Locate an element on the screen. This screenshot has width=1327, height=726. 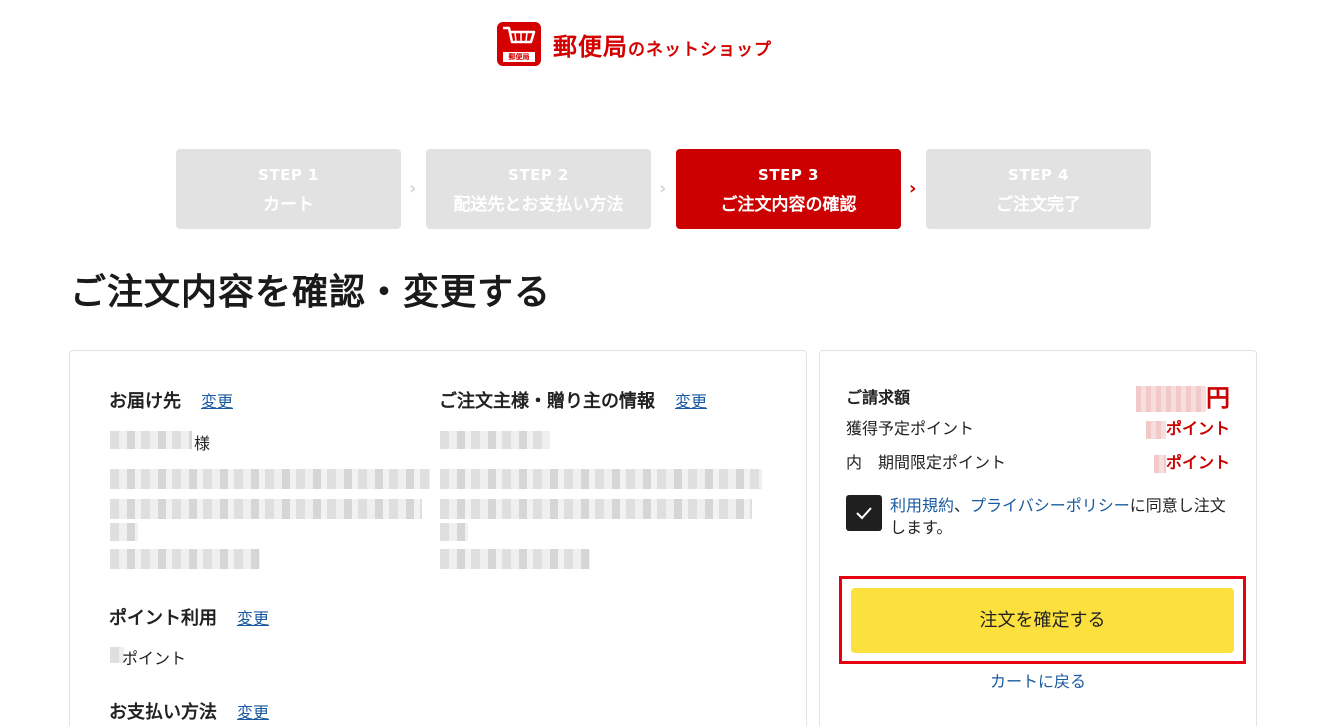
orderer-section-header: ご注文主様・贈り主の情報 変更 is located at coordinates (573, 400).